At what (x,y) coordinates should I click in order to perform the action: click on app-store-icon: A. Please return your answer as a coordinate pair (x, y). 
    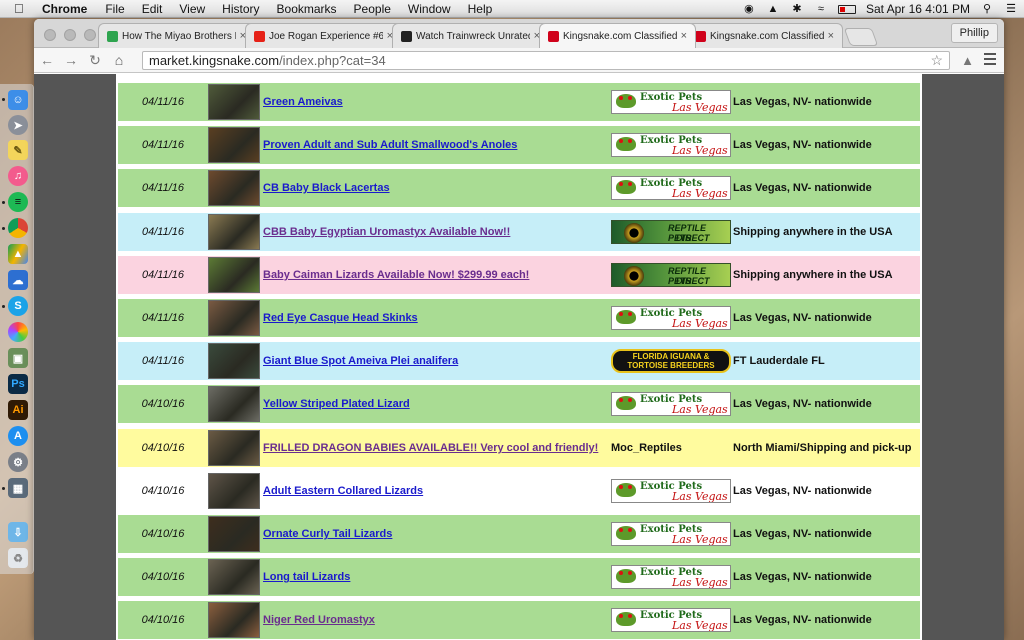
    Looking at the image, I should click on (18, 436).